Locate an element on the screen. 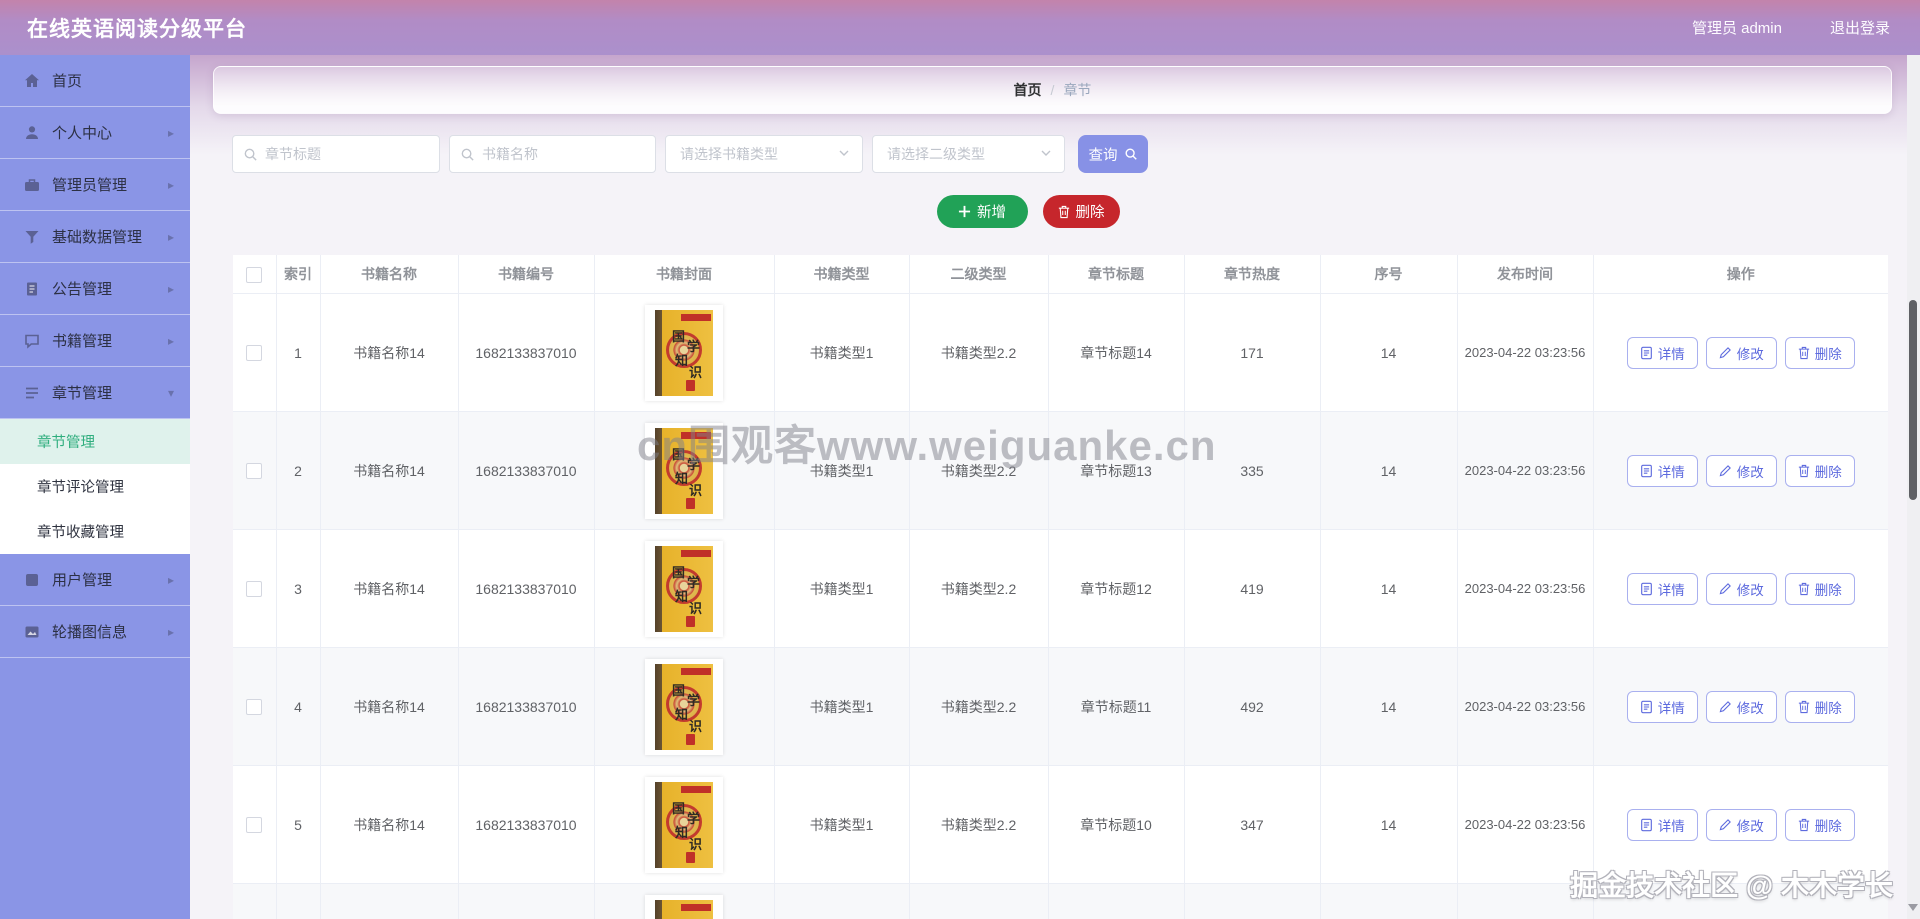 Image resolution: width=1920 pixels, height=919 pixels. scrollbar-down-arrow is located at coordinates (1913, 907).